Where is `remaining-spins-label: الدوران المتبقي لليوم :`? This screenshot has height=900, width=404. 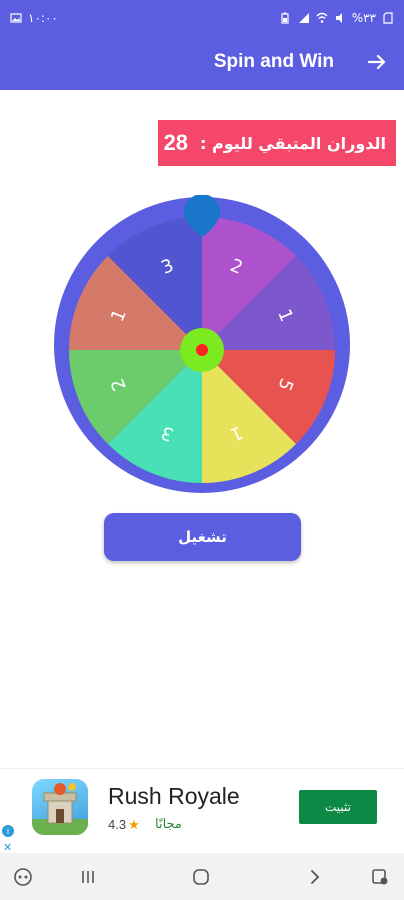 remaining-spins-label: الدوران المتبقي لليوم : is located at coordinates (293, 143).